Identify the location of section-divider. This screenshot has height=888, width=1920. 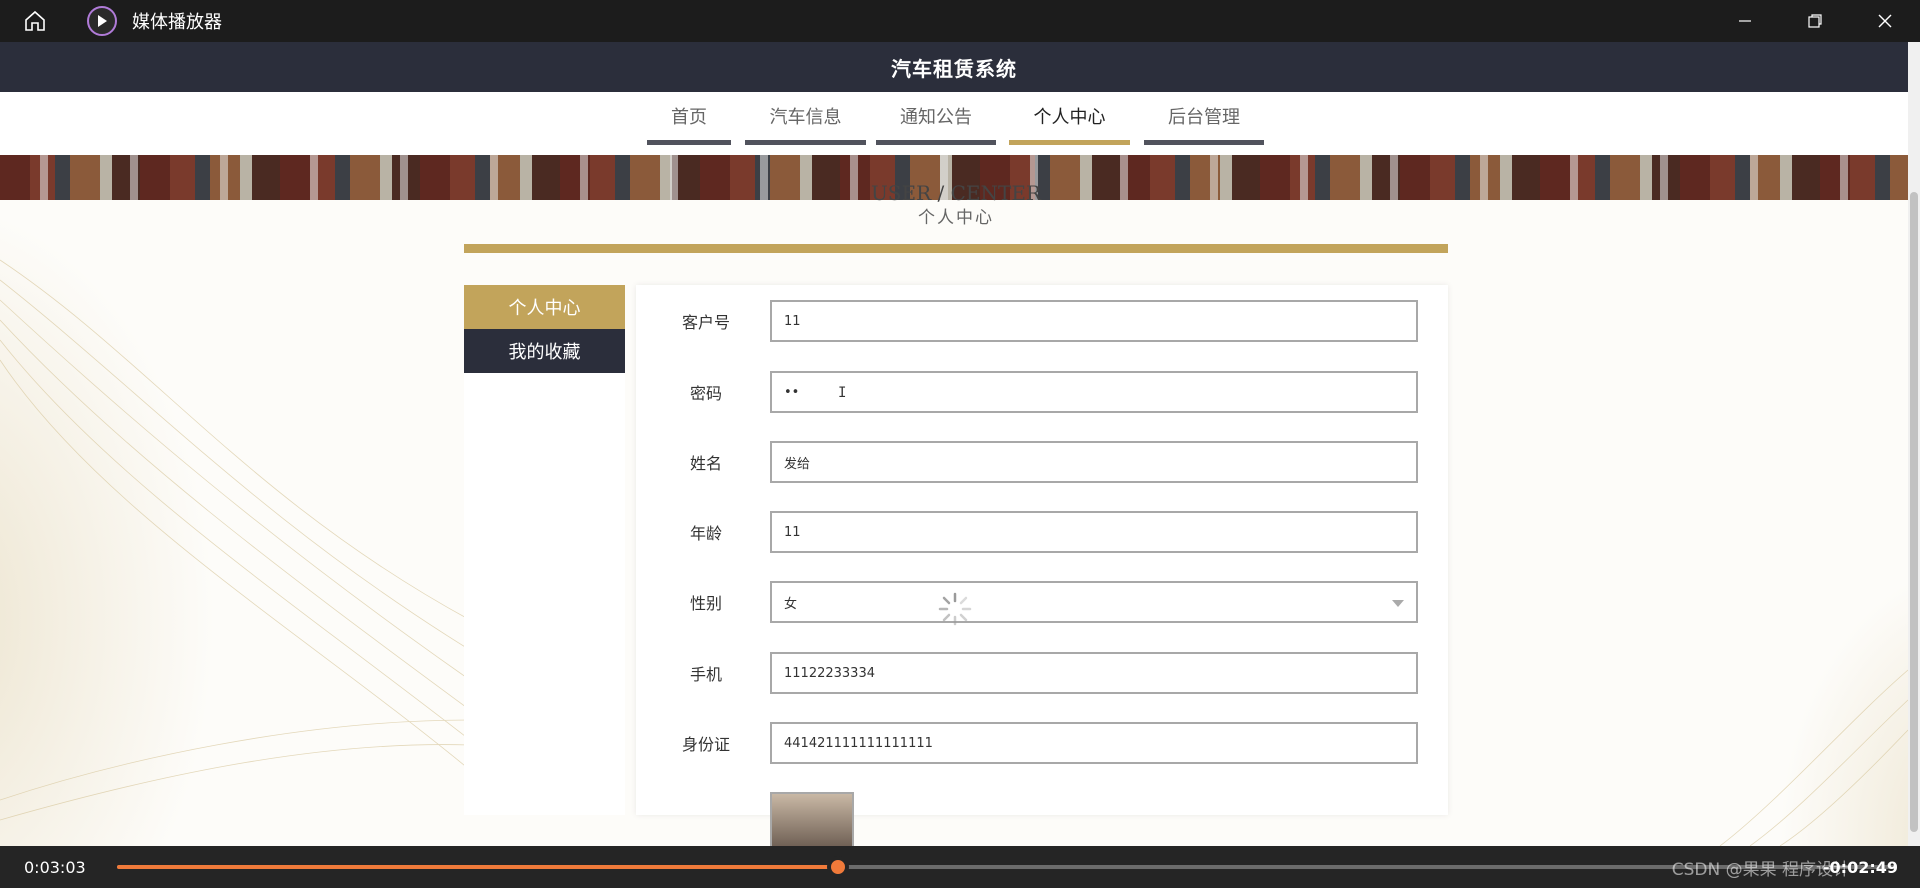
(956, 248).